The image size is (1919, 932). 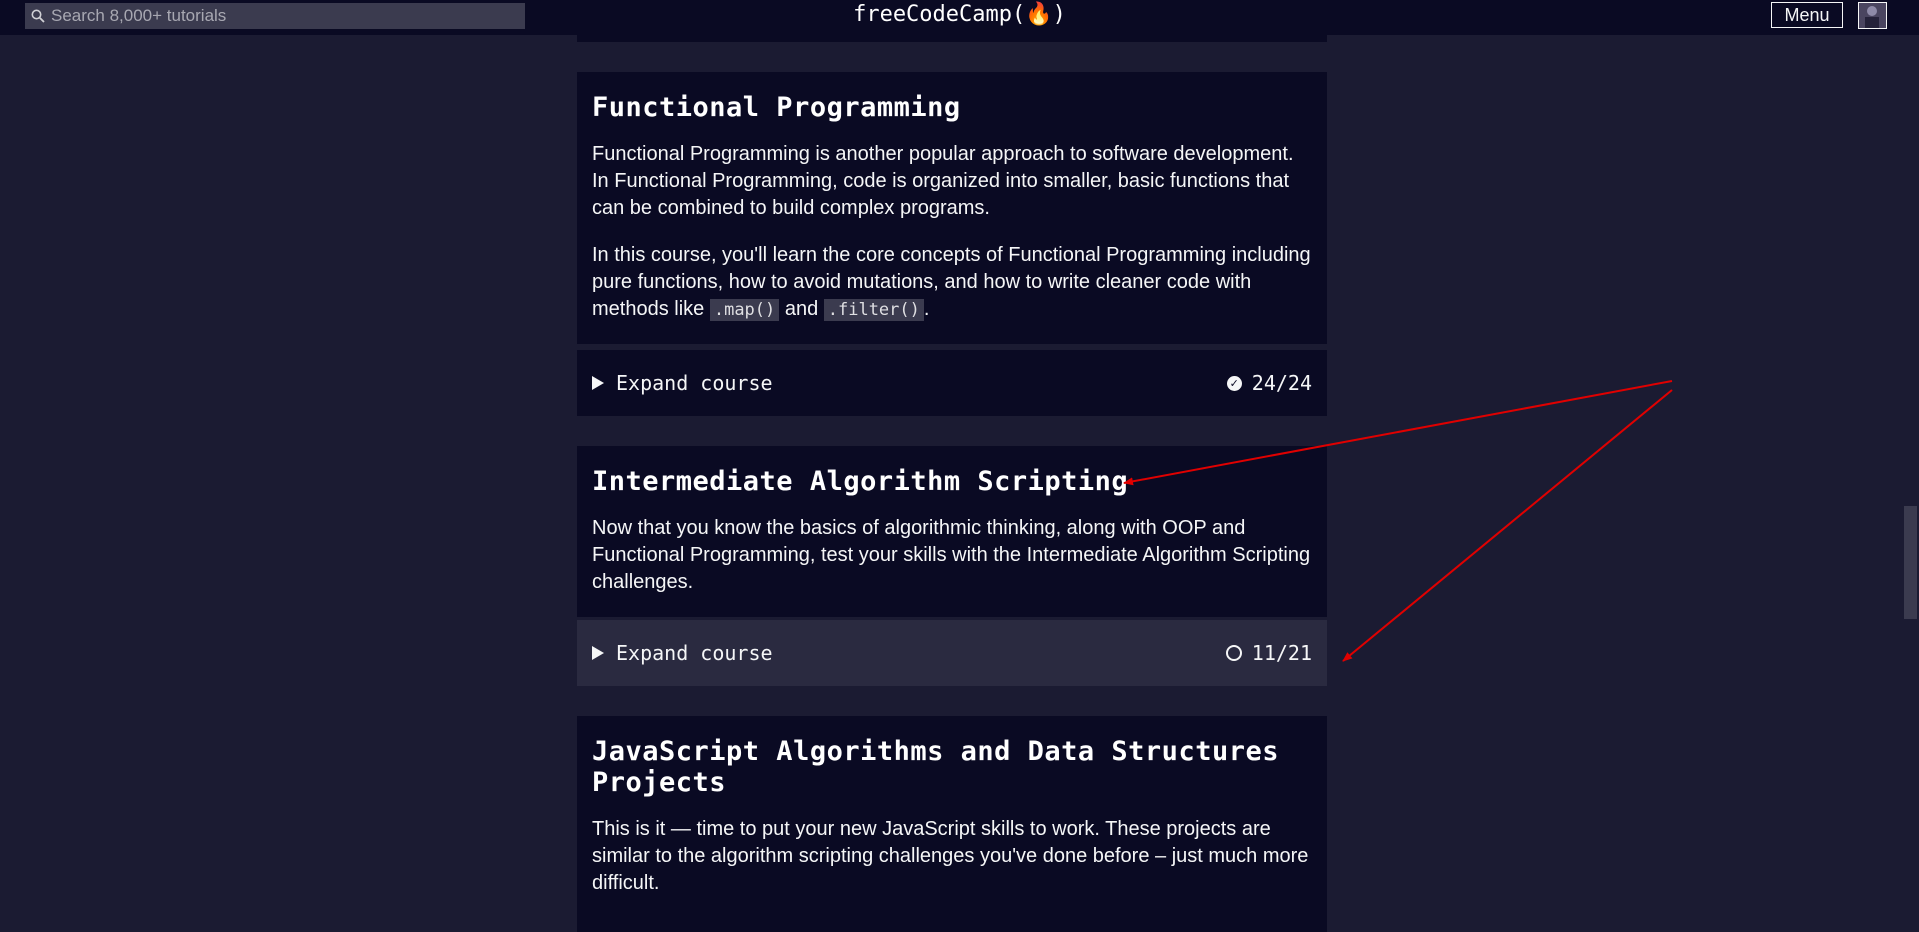 What do you see at coordinates (952, 481) in the screenshot?
I see `course-title: Intermediate Algorithm Scripting` at bounding box center [952, 481].